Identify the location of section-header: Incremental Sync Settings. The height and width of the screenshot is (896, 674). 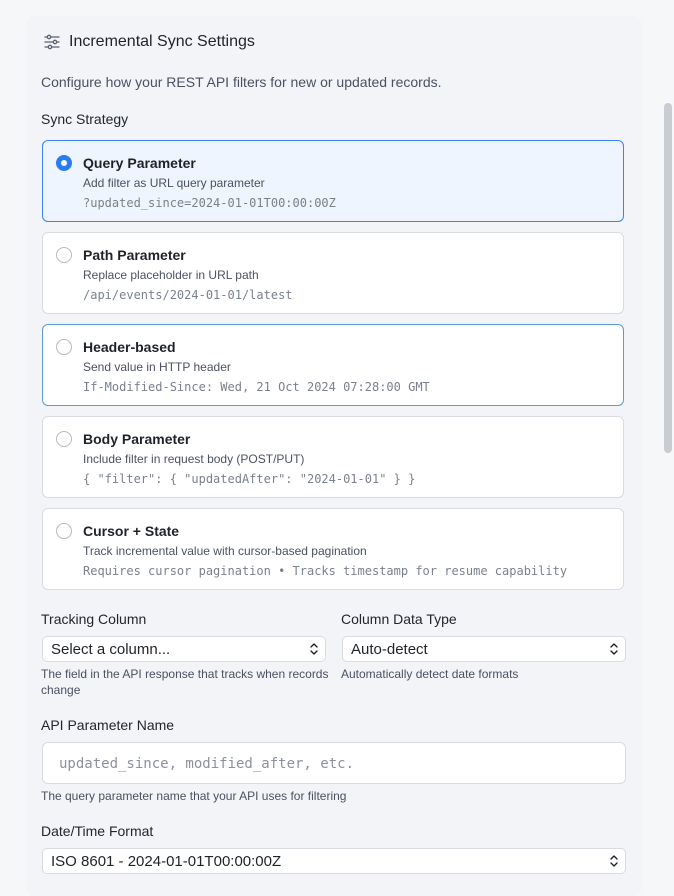
(149, 42).